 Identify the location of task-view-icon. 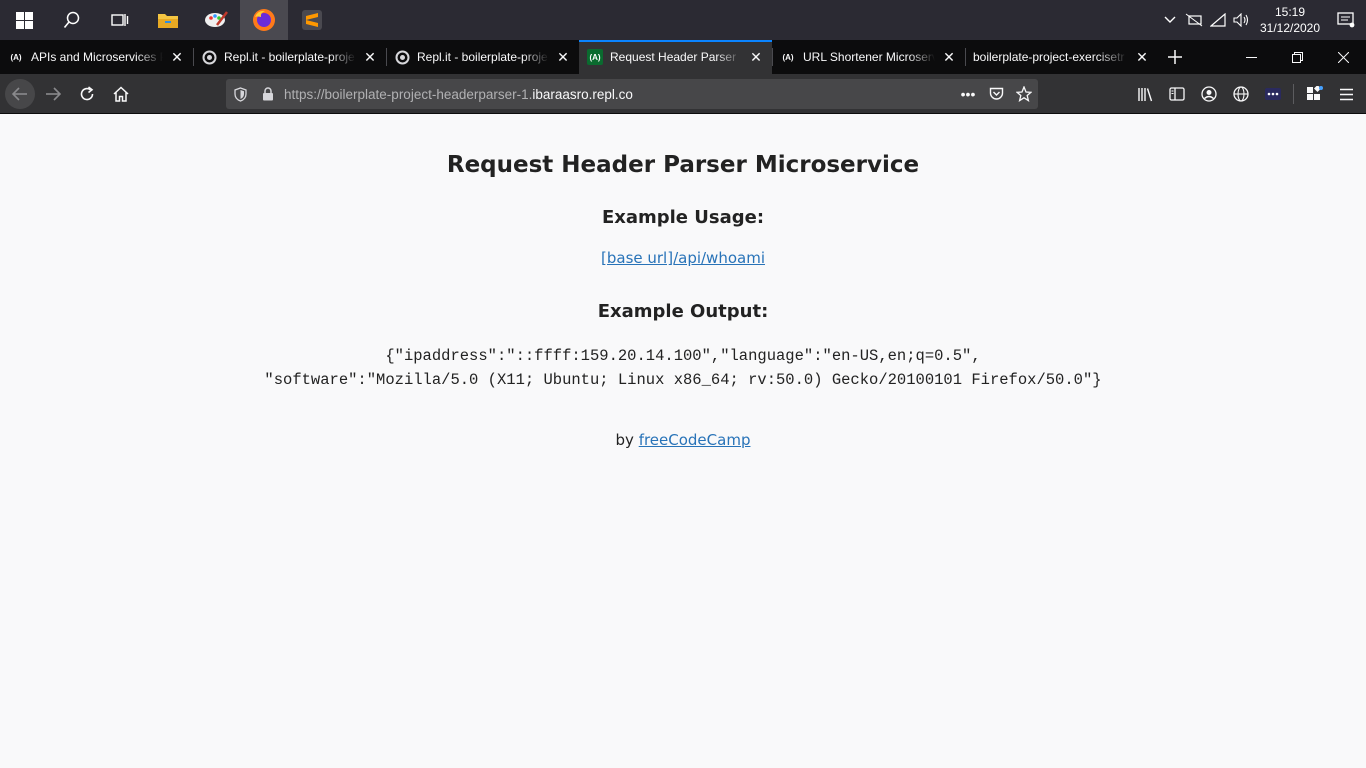
(120, 20).